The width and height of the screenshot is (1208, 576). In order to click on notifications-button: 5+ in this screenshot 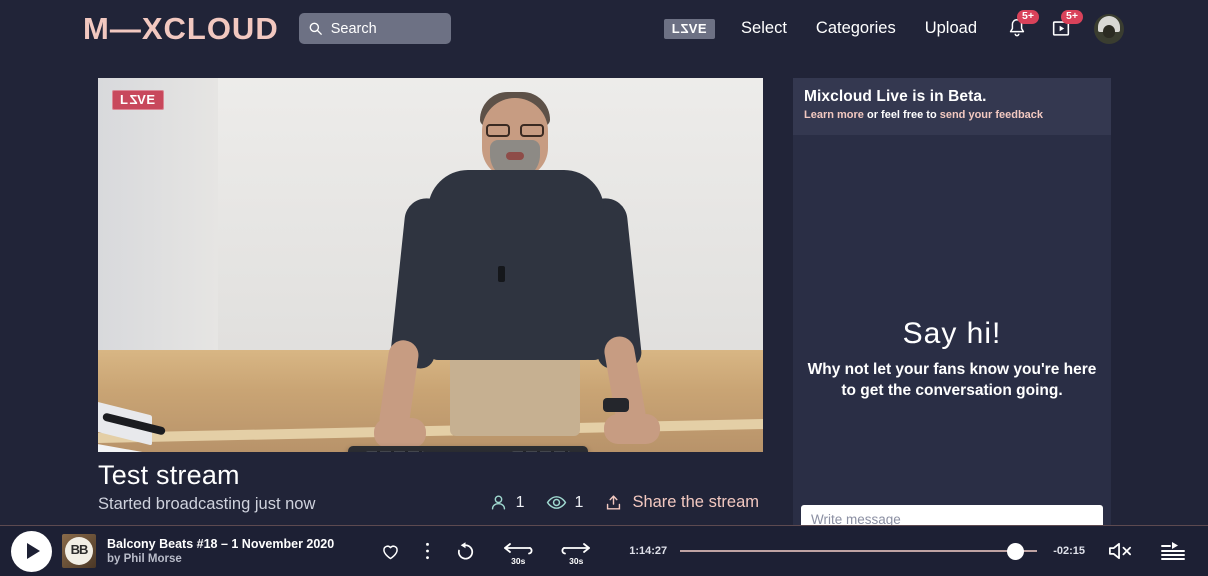, I will do `click(1022, 25)`.